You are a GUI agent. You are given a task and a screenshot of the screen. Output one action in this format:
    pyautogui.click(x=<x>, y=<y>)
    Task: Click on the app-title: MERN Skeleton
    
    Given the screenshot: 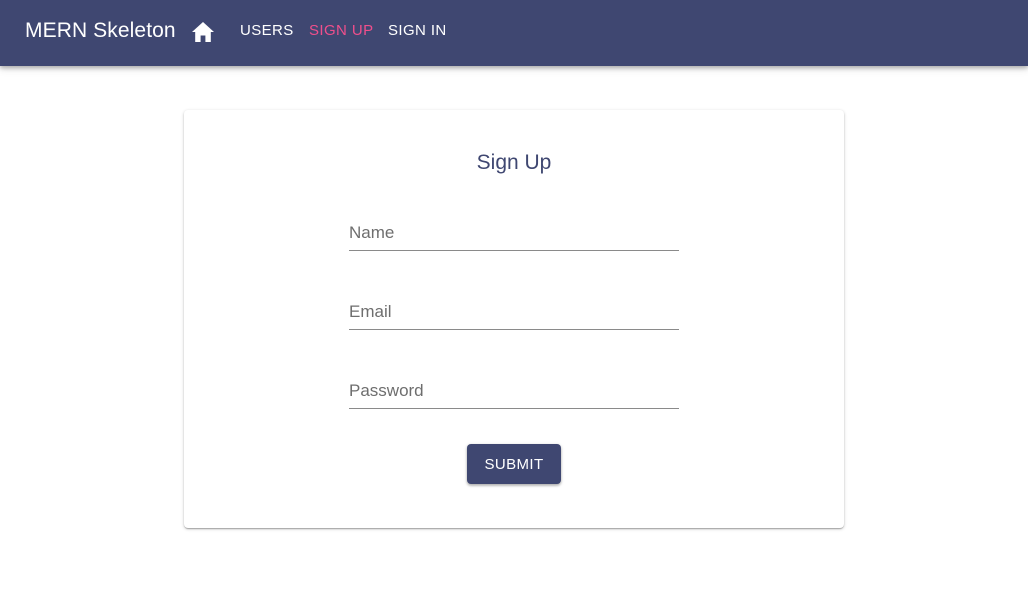 What is the action you would take?
    pyautogui.click(x=100, y=30)
    